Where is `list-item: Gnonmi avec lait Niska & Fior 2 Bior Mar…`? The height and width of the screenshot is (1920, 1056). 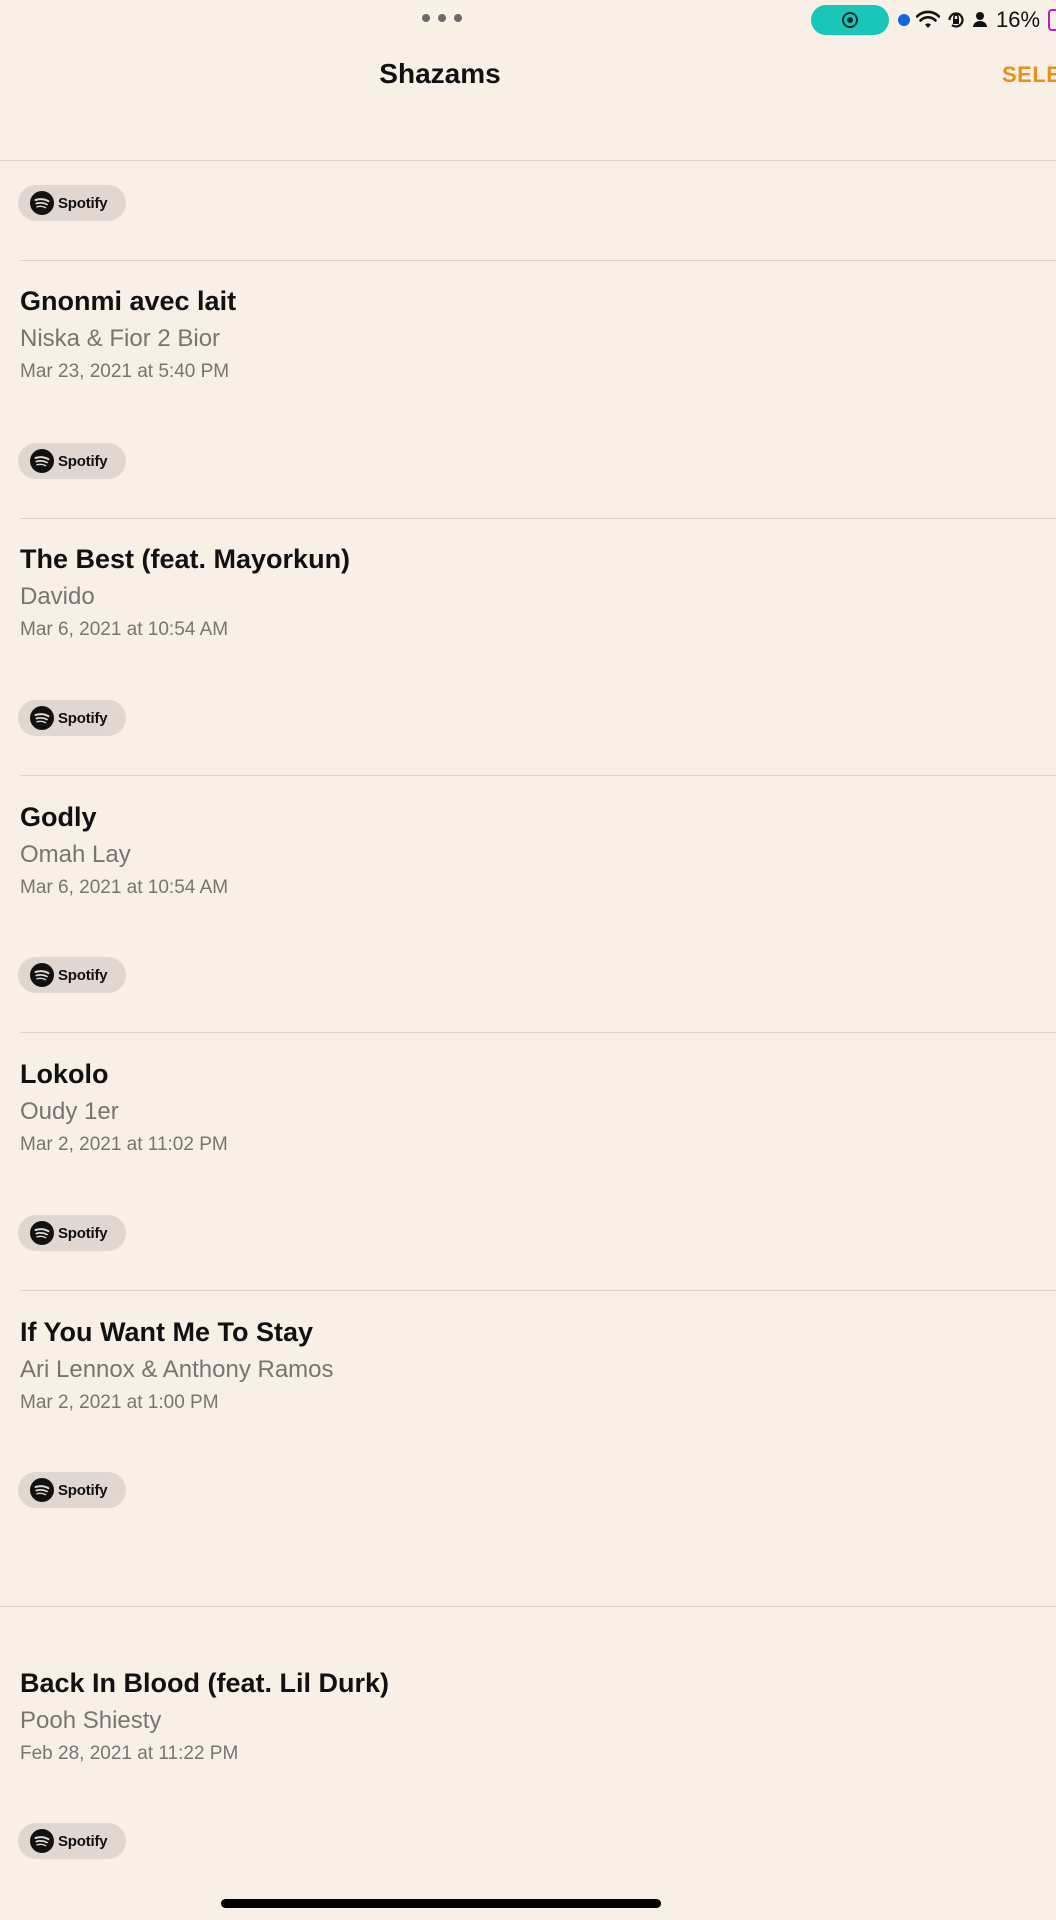
list-item: Gnonmi avec lait Niska & Fior 2 Bior Mar… is located at coordinates (520, 334).